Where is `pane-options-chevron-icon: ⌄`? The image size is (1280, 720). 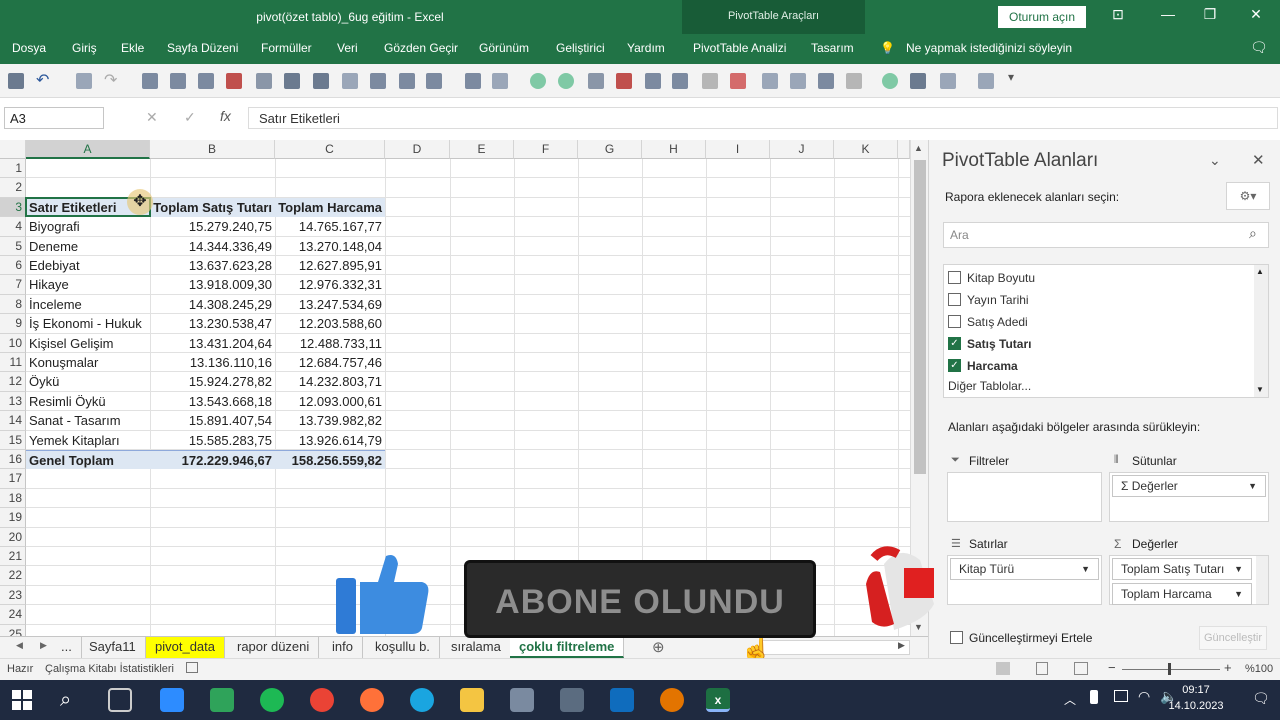
pane-options-chevron-icon: ⌄ is located at coordinates (1215, 160).